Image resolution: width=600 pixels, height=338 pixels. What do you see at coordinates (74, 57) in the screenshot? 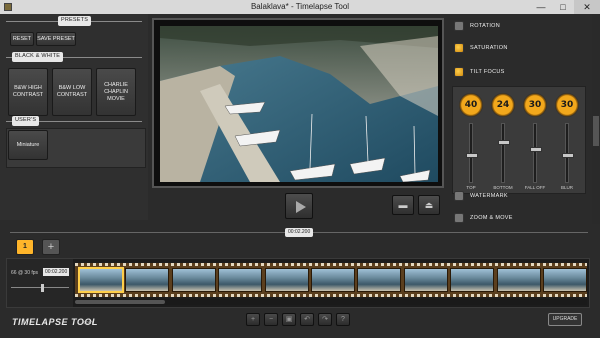
I see `bw-header: BLACK & WHITE` at bounding box center [74, 57].